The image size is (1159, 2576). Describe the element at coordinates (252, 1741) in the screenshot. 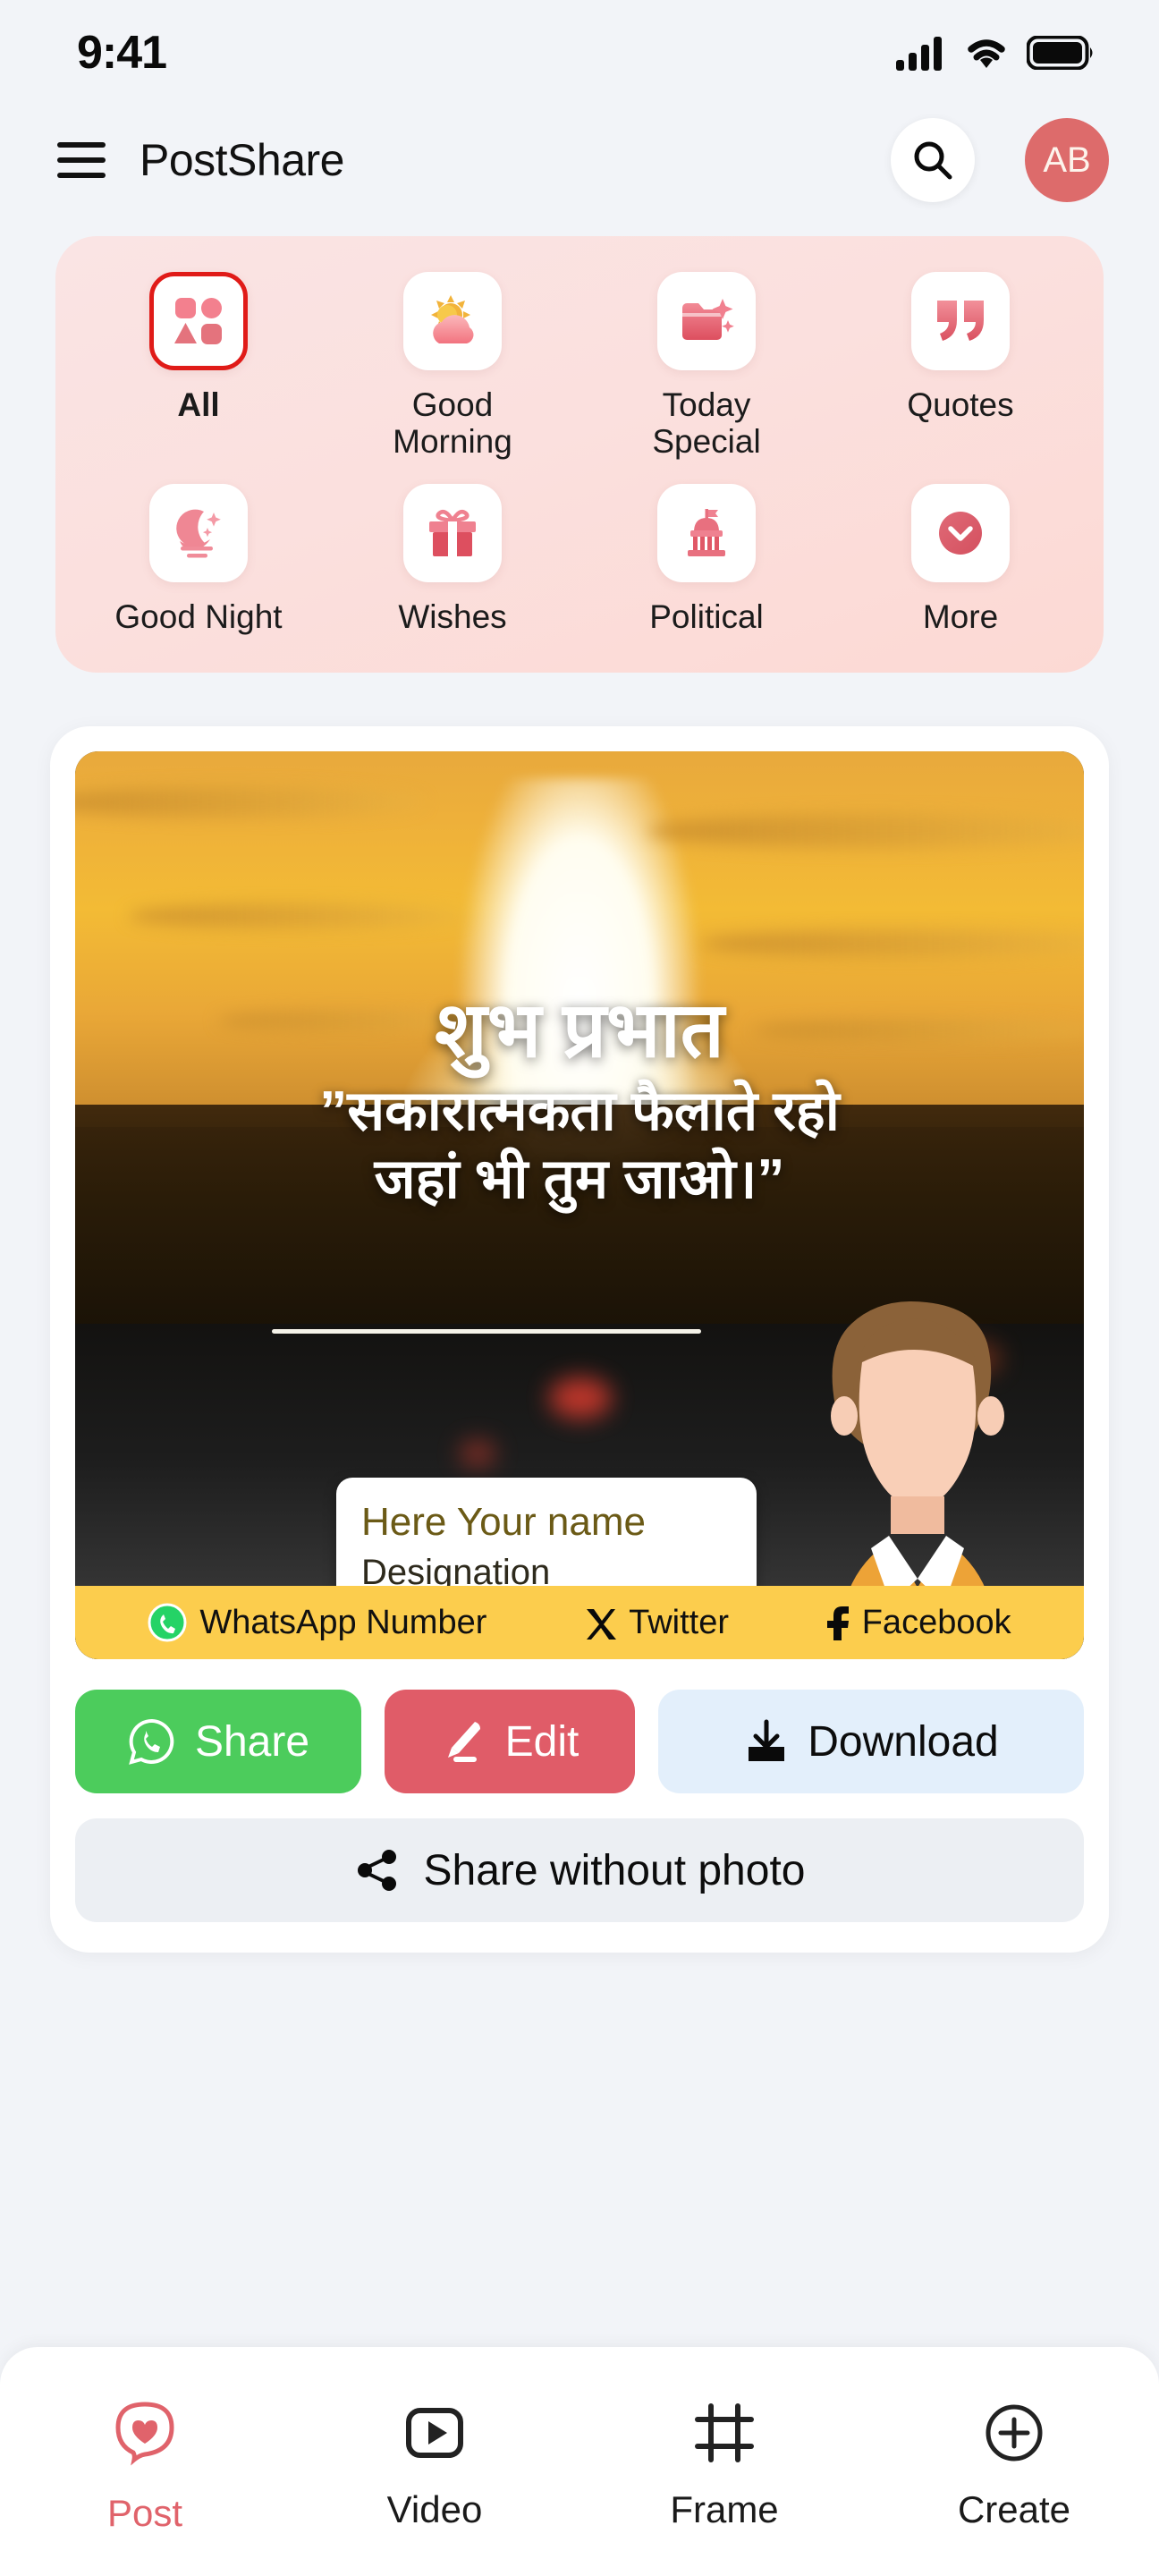

I see `share-button-label: Share` at that location.